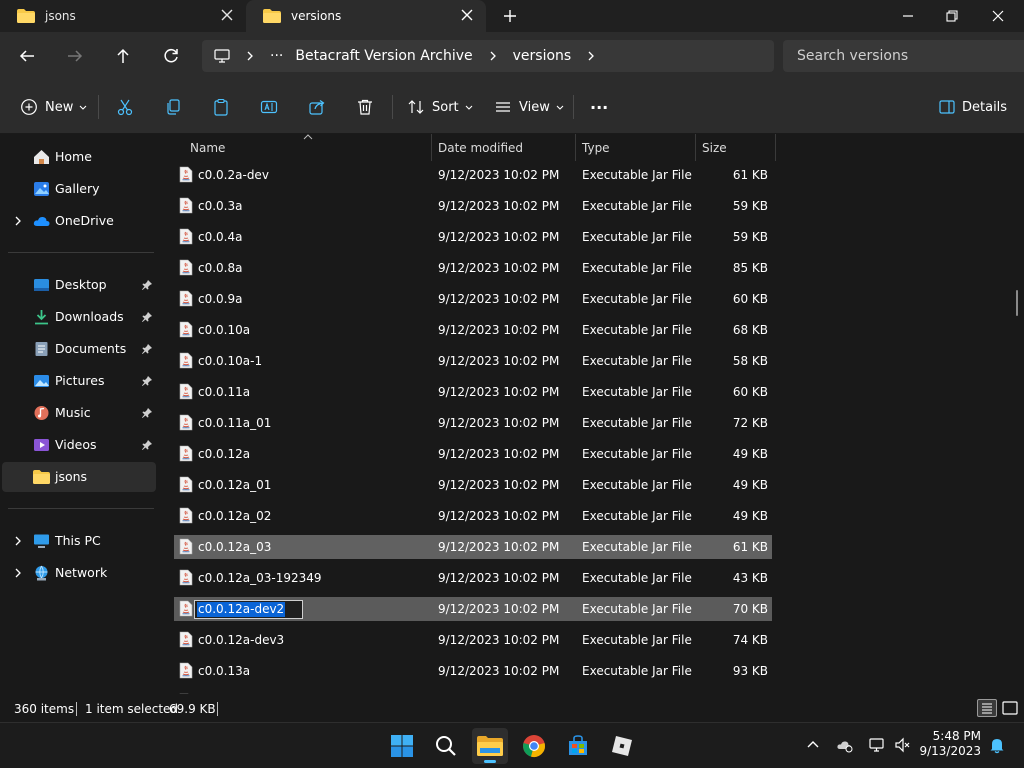  What do you see at coordinates (383, 56) in the screenshot?
I see `breadcrumb-betacraft: Betacraft Version Archive` at bounding box center [383, 56].